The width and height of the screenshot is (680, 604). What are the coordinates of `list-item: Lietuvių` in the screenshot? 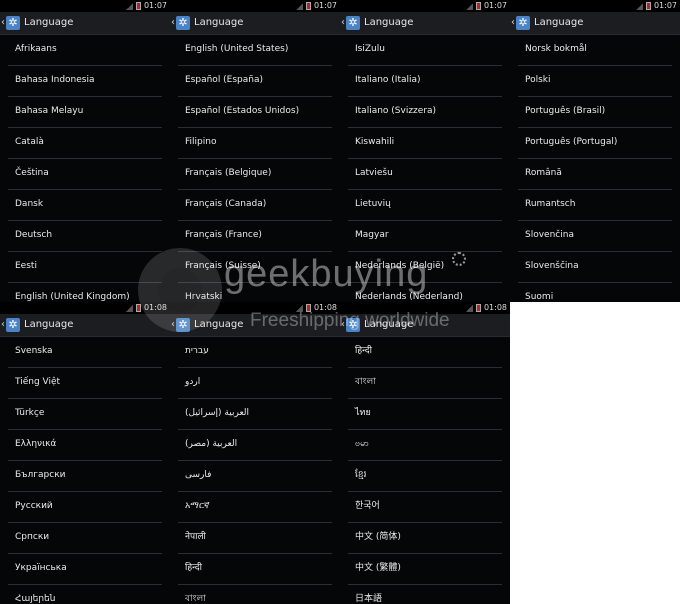 It's located at (425, 205).